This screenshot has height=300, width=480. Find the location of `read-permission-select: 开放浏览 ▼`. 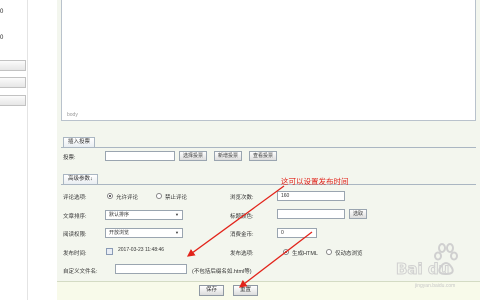

read-permission-select: 开放浏览 ▼ is located at coordinates (144, 233).